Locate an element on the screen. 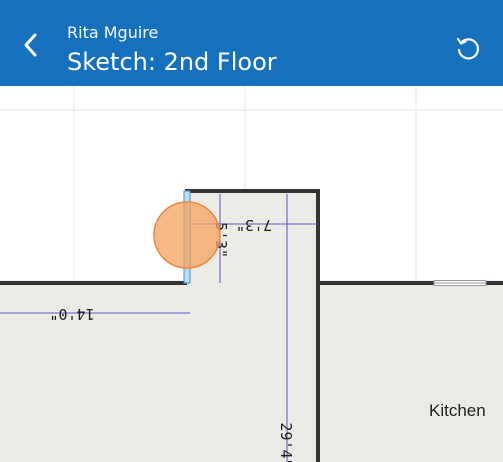 Image resolution: width=503 pixels, height=462 pixels. rotate-ccw-icon is located at coordinates (467, 48).